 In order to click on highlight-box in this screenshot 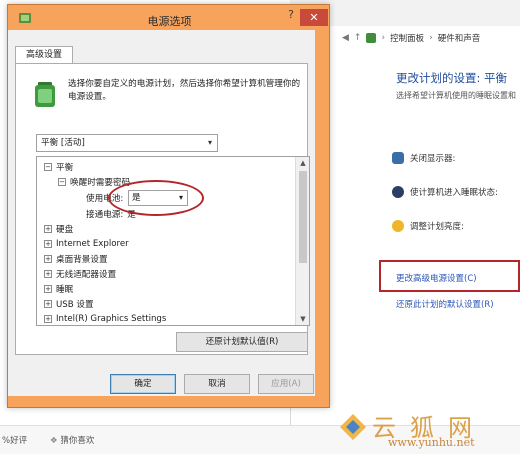, I will do `click(449, 276)`.